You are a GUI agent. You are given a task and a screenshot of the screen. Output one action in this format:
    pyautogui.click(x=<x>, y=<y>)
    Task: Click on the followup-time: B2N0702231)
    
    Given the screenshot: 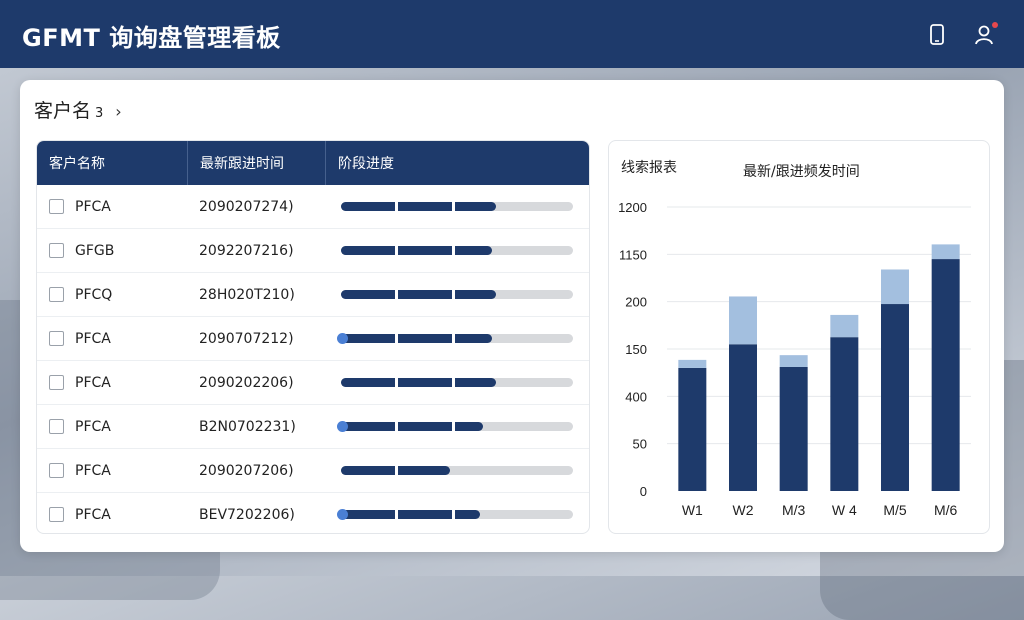 What is the action you would take?
    pyautogui.click(x=247, y=426)
    